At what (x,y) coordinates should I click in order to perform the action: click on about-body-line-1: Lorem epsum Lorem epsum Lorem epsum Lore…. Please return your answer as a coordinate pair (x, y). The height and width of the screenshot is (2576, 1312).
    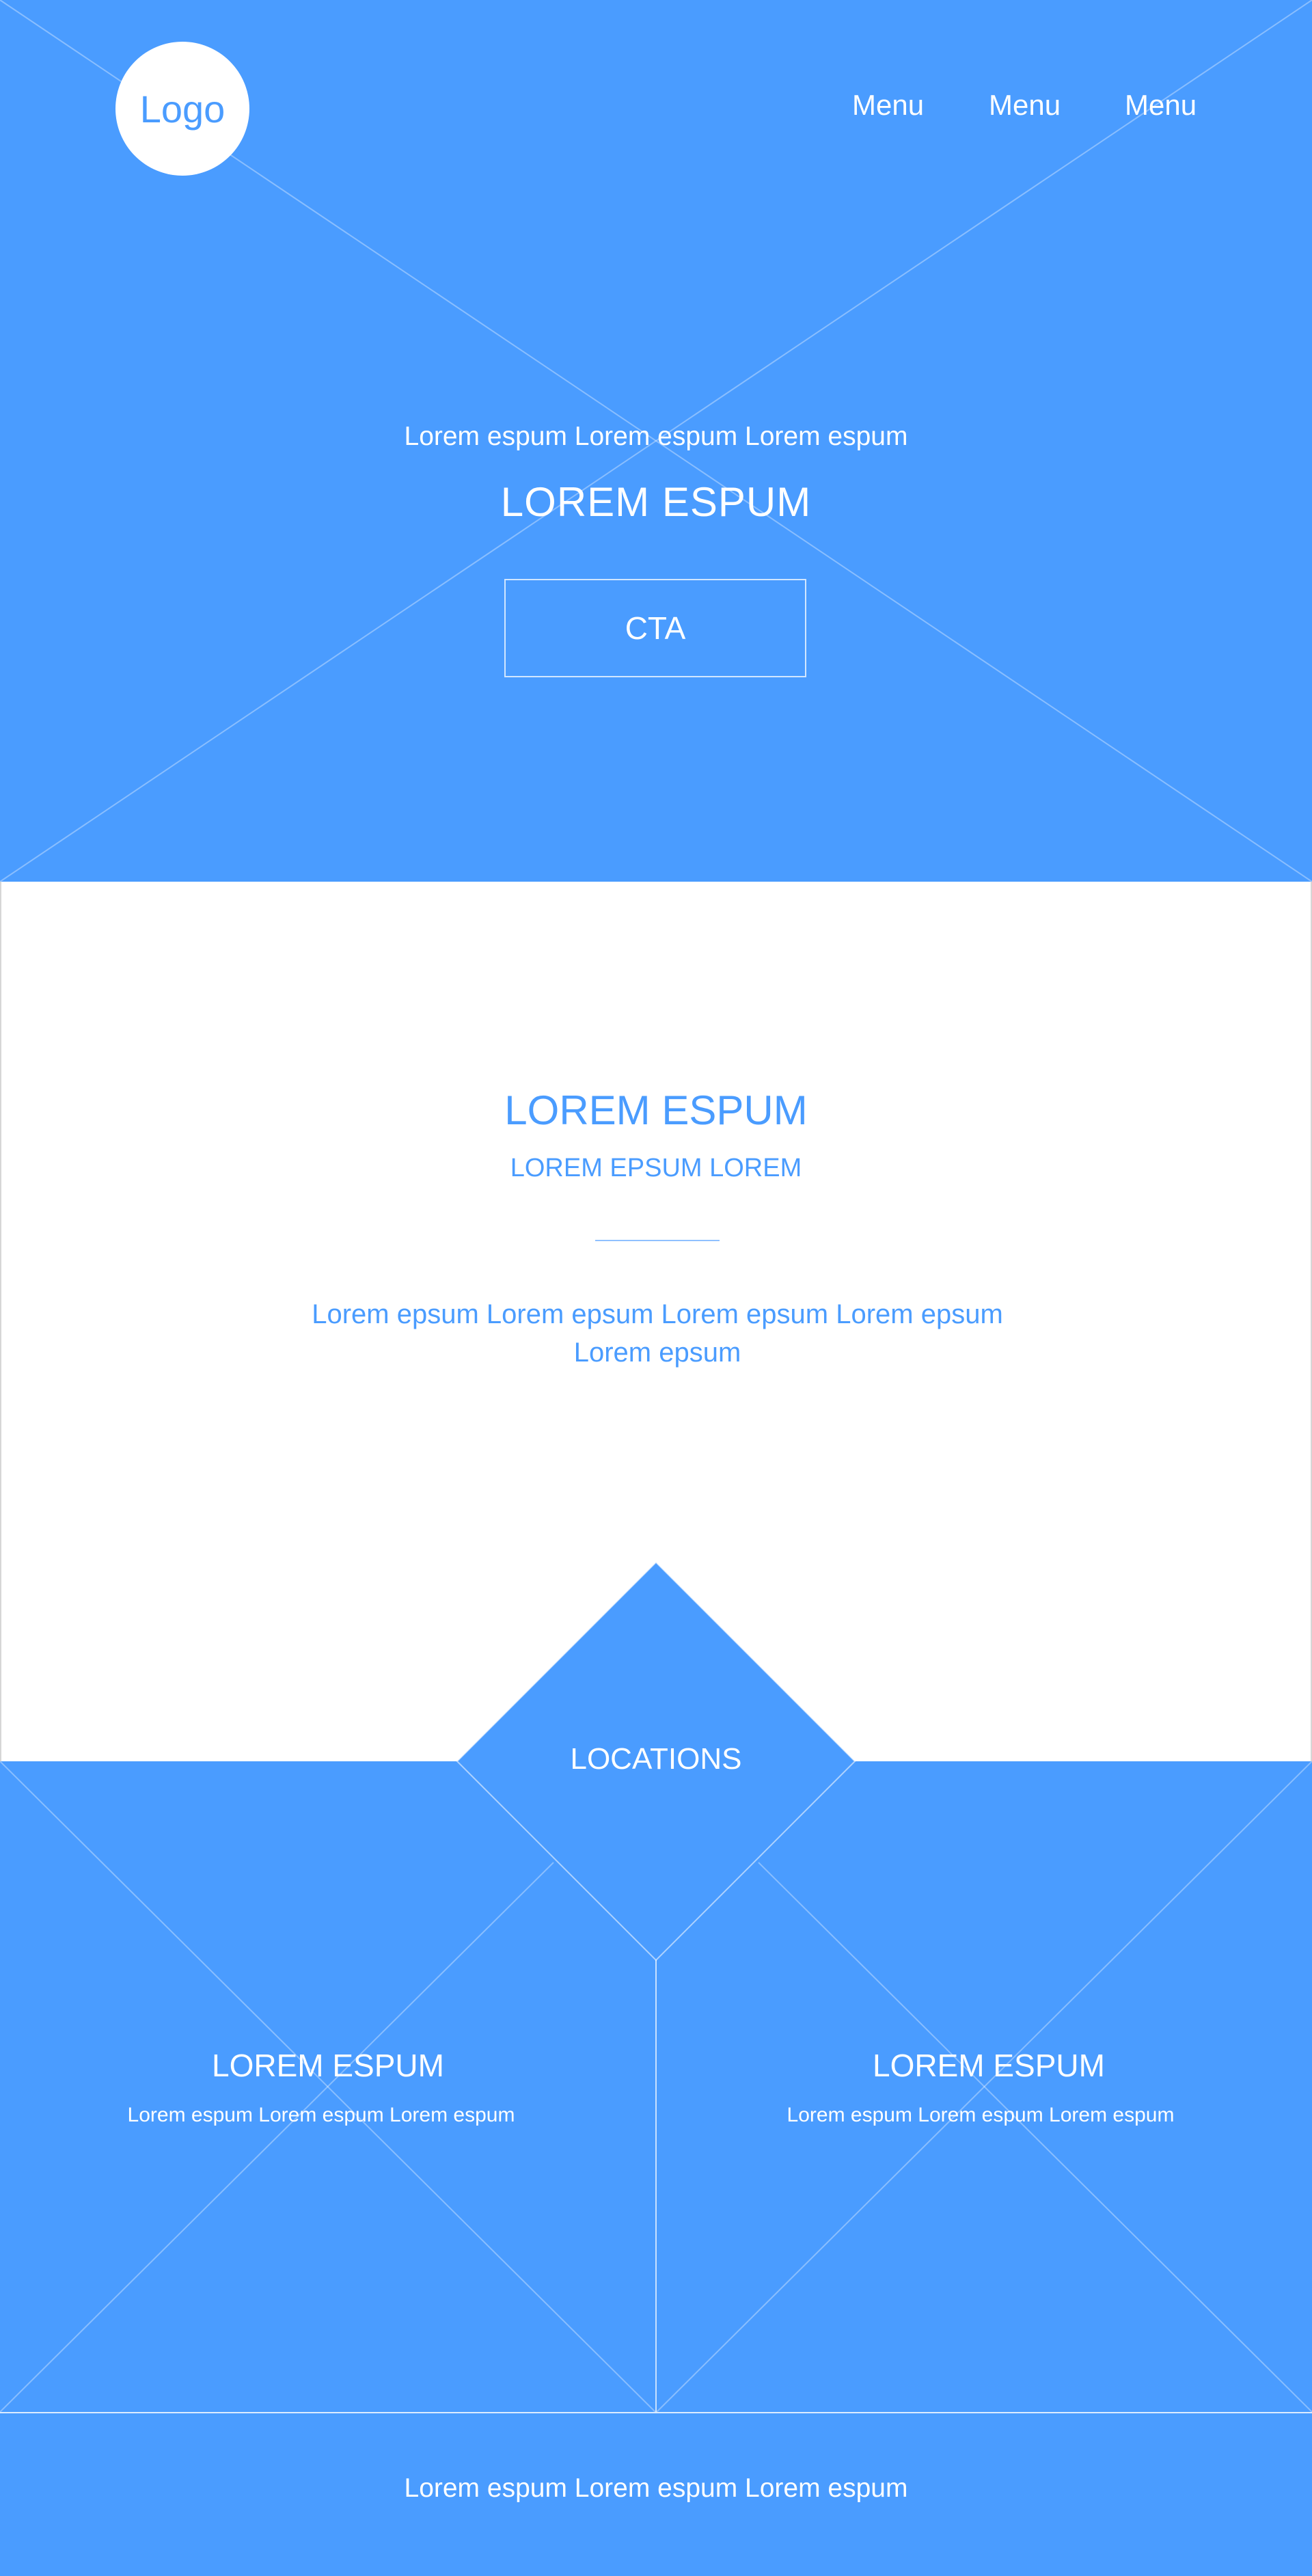
    Looking at the image, I should click on (657, 1314).